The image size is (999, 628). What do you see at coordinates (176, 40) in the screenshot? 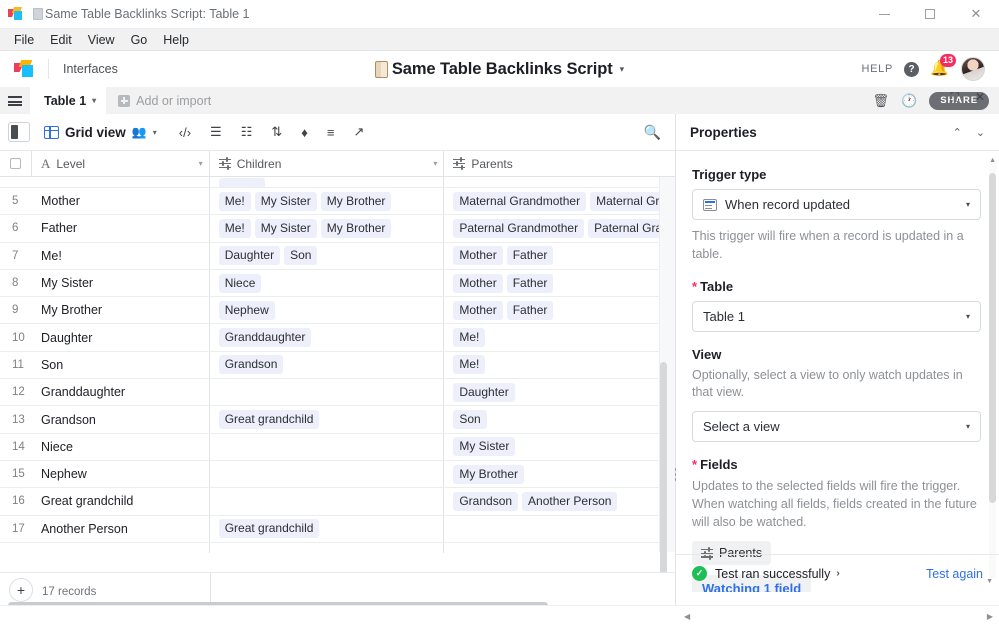
I see `menu-help: Help` at bounding box center [176, 40].